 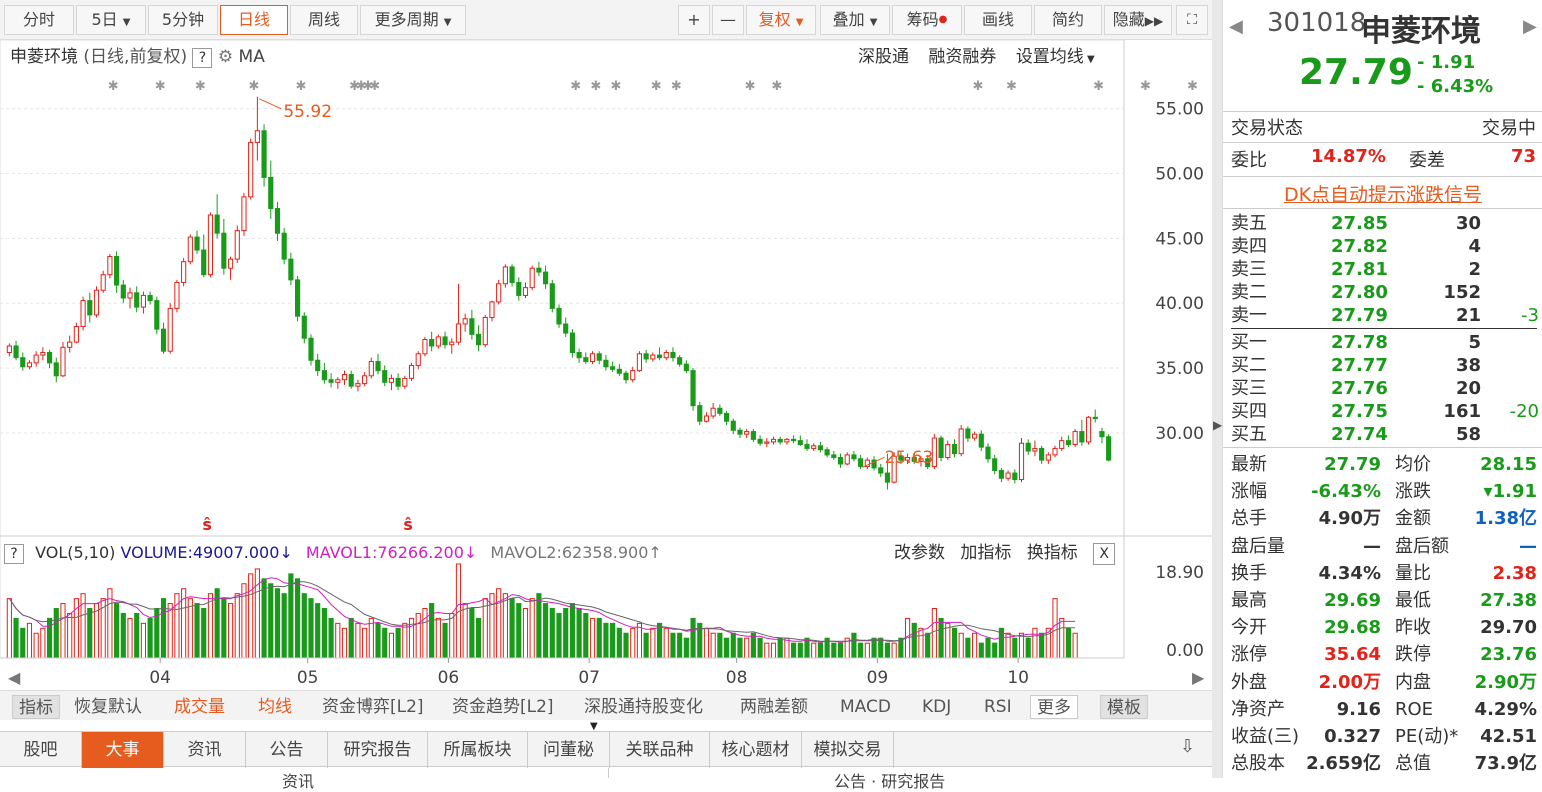 I want to click on download-icon: ⇩, so click(x=1187, y=746).